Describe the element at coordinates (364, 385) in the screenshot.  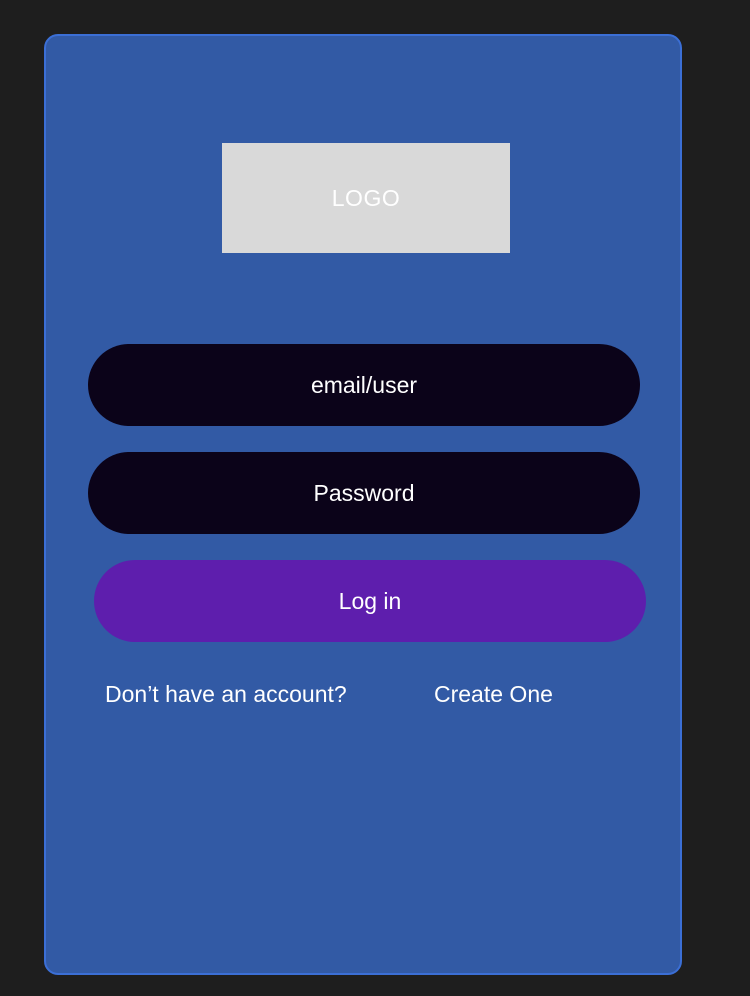
I see `email-user-input` at that location.